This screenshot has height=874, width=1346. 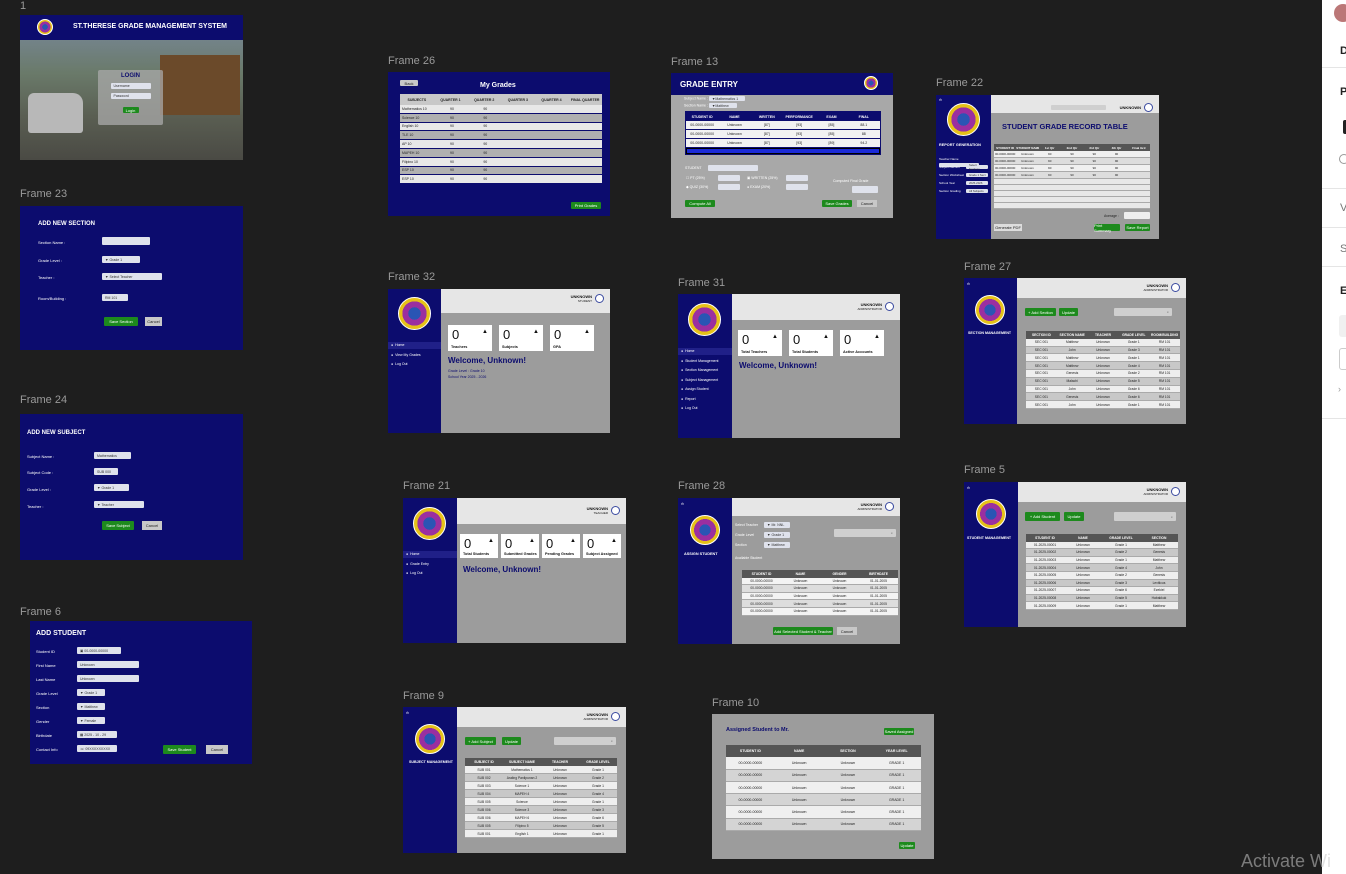 What do you see at coordinates (414, 357) in the screenshot?
I see `sidebar-item: ● View My Grades` at bounding box center [414, 357].